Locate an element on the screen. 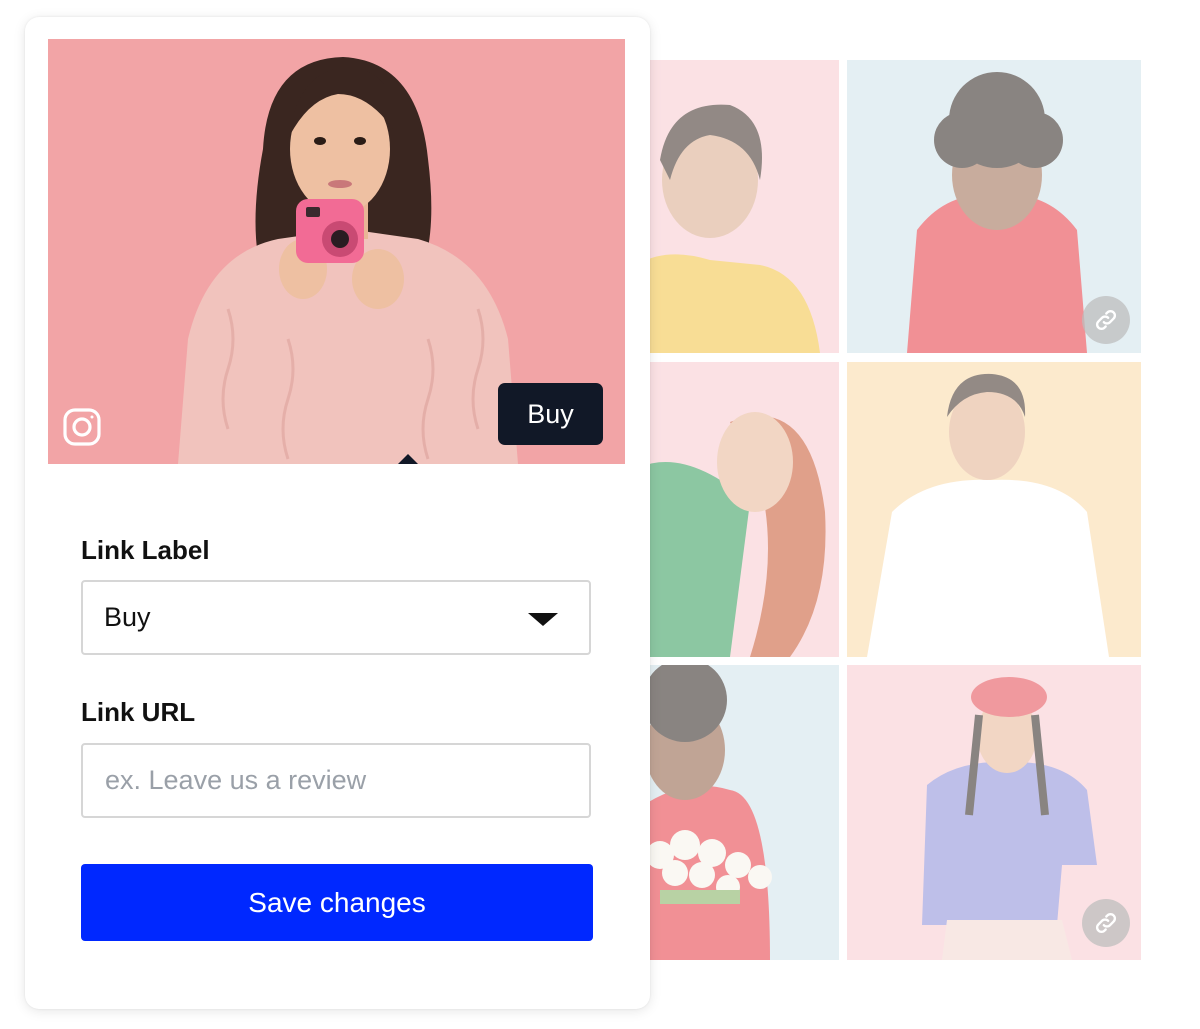 Image resolution: width=1200 pixels, height=1029 pixels. badge-pointer is located at coordinates (408, 459).